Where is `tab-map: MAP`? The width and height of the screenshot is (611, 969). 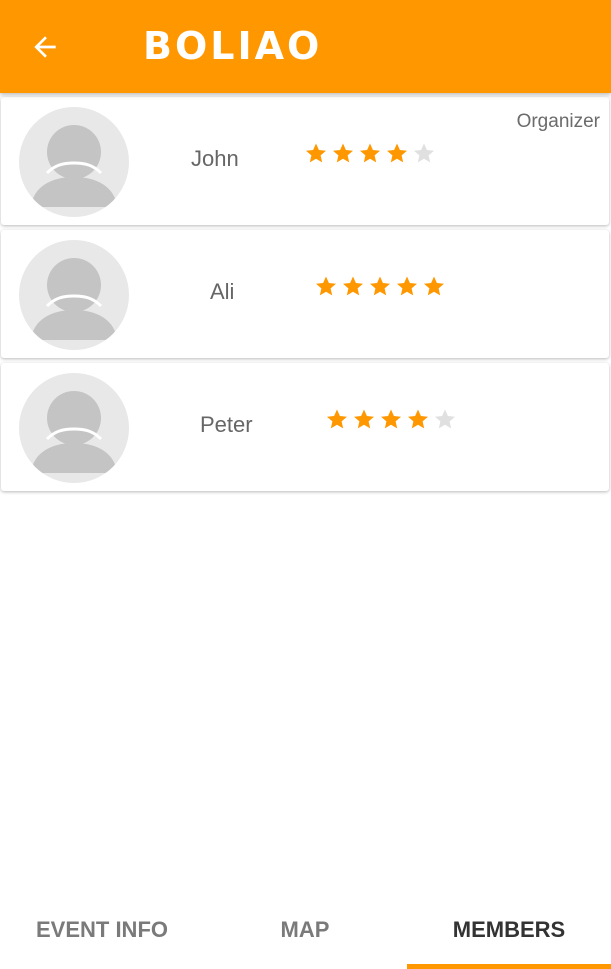
tab-map: MAP is located at coordinates (305, 929).